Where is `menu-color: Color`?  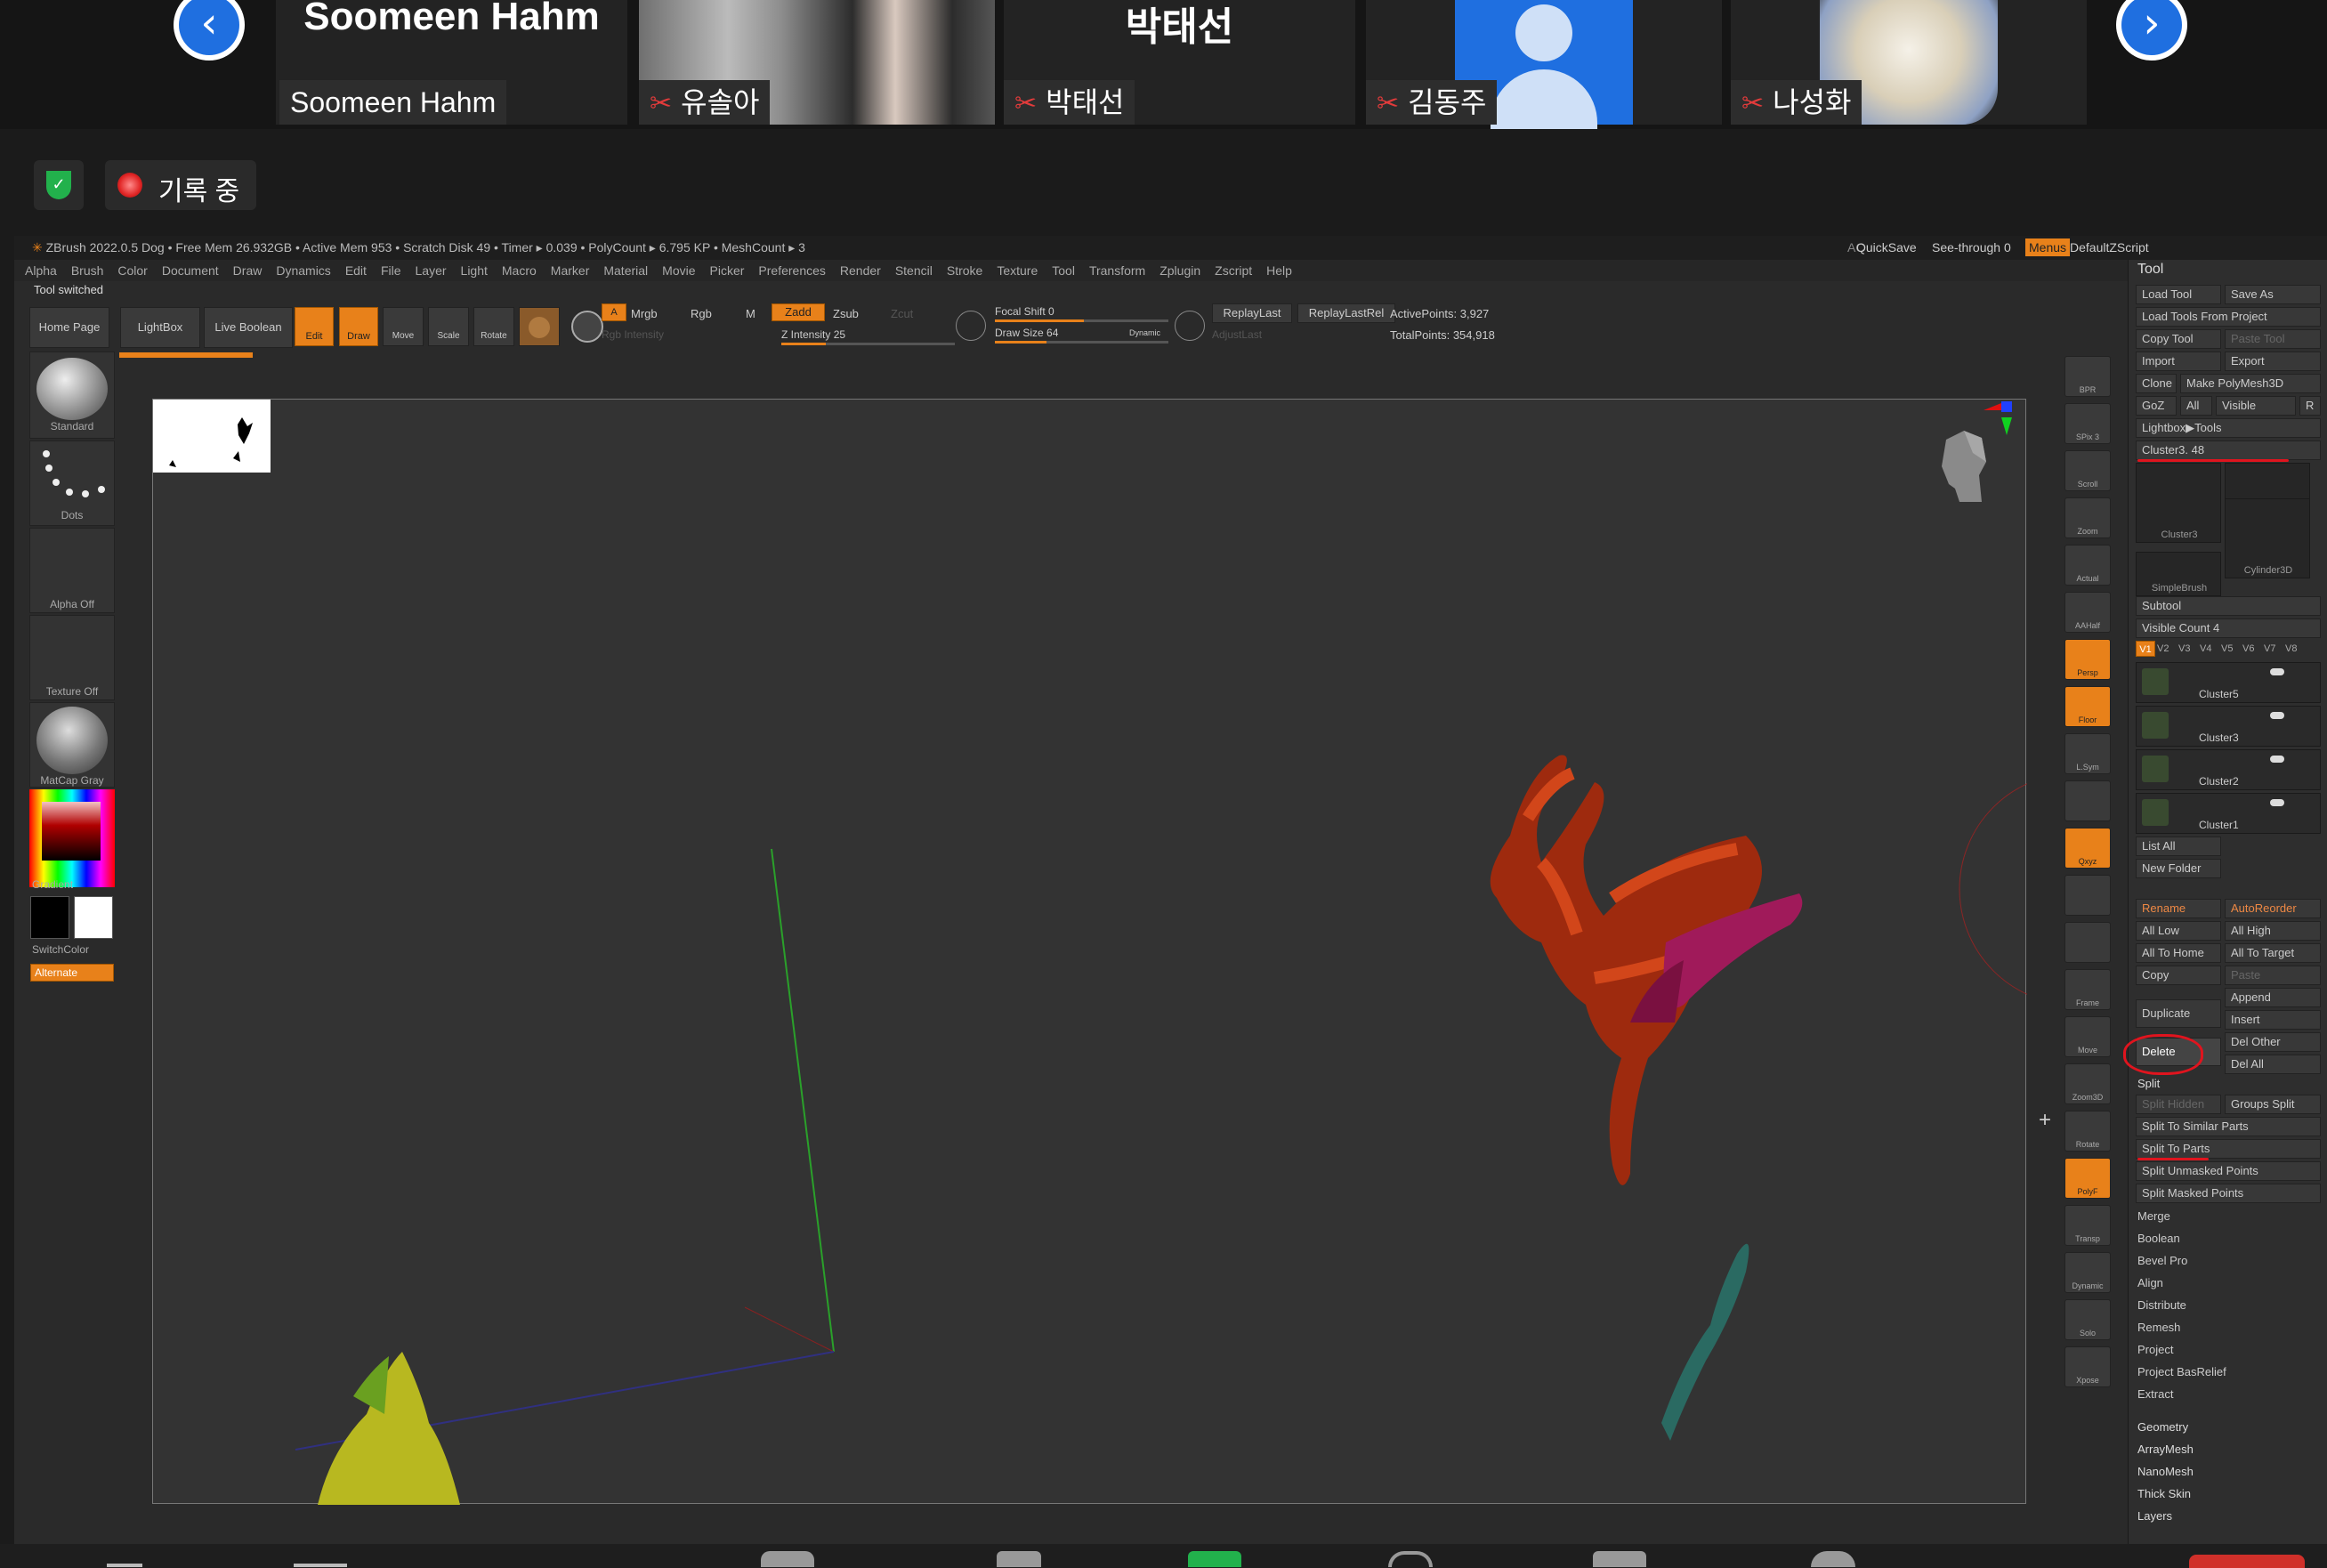 menu-color: Color is located at coordinates (132, 271).